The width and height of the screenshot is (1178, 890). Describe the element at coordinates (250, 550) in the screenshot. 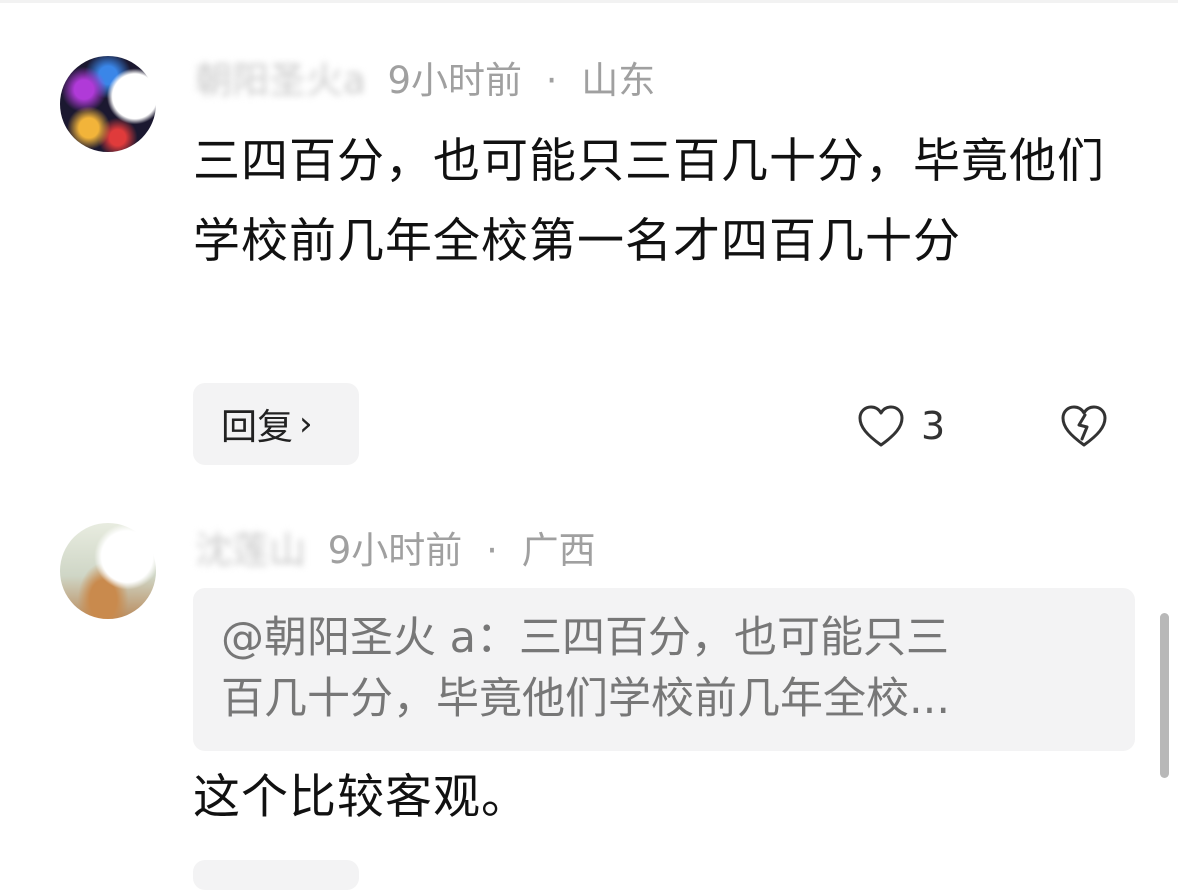

I see `author-name: 沈莲山` at that location.